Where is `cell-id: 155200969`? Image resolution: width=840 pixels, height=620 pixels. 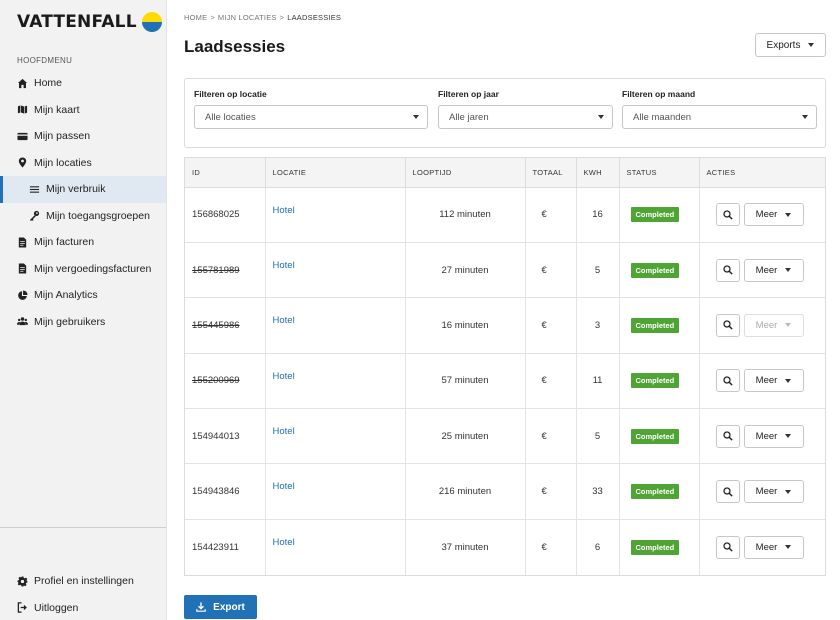 cell-id: 155200969 is located at coordinates (225, 381).